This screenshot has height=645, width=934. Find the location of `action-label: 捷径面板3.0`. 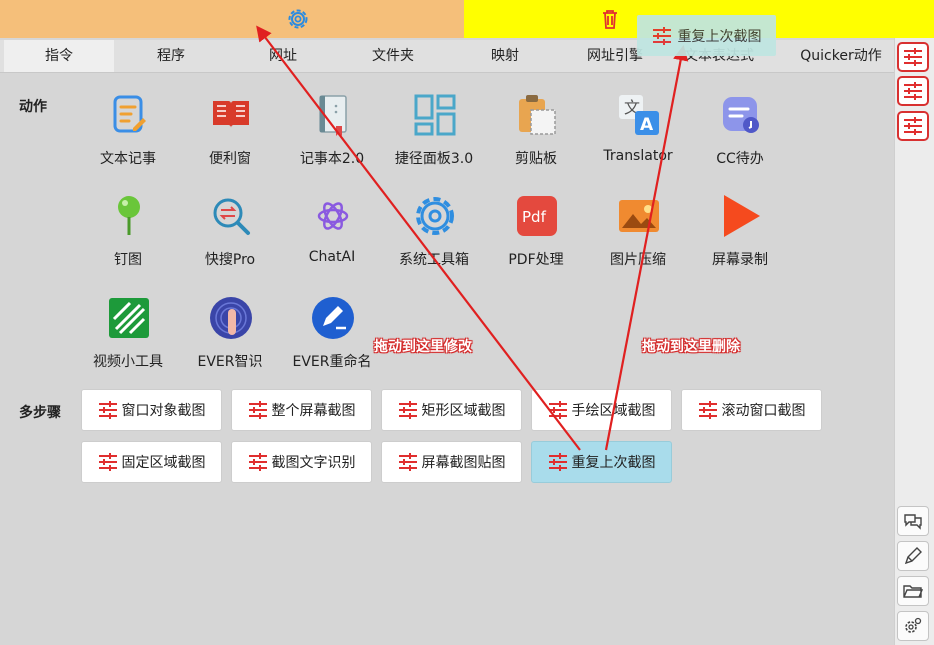

action-label: 捷径面板3.0 is located at coordinates (434, 159).